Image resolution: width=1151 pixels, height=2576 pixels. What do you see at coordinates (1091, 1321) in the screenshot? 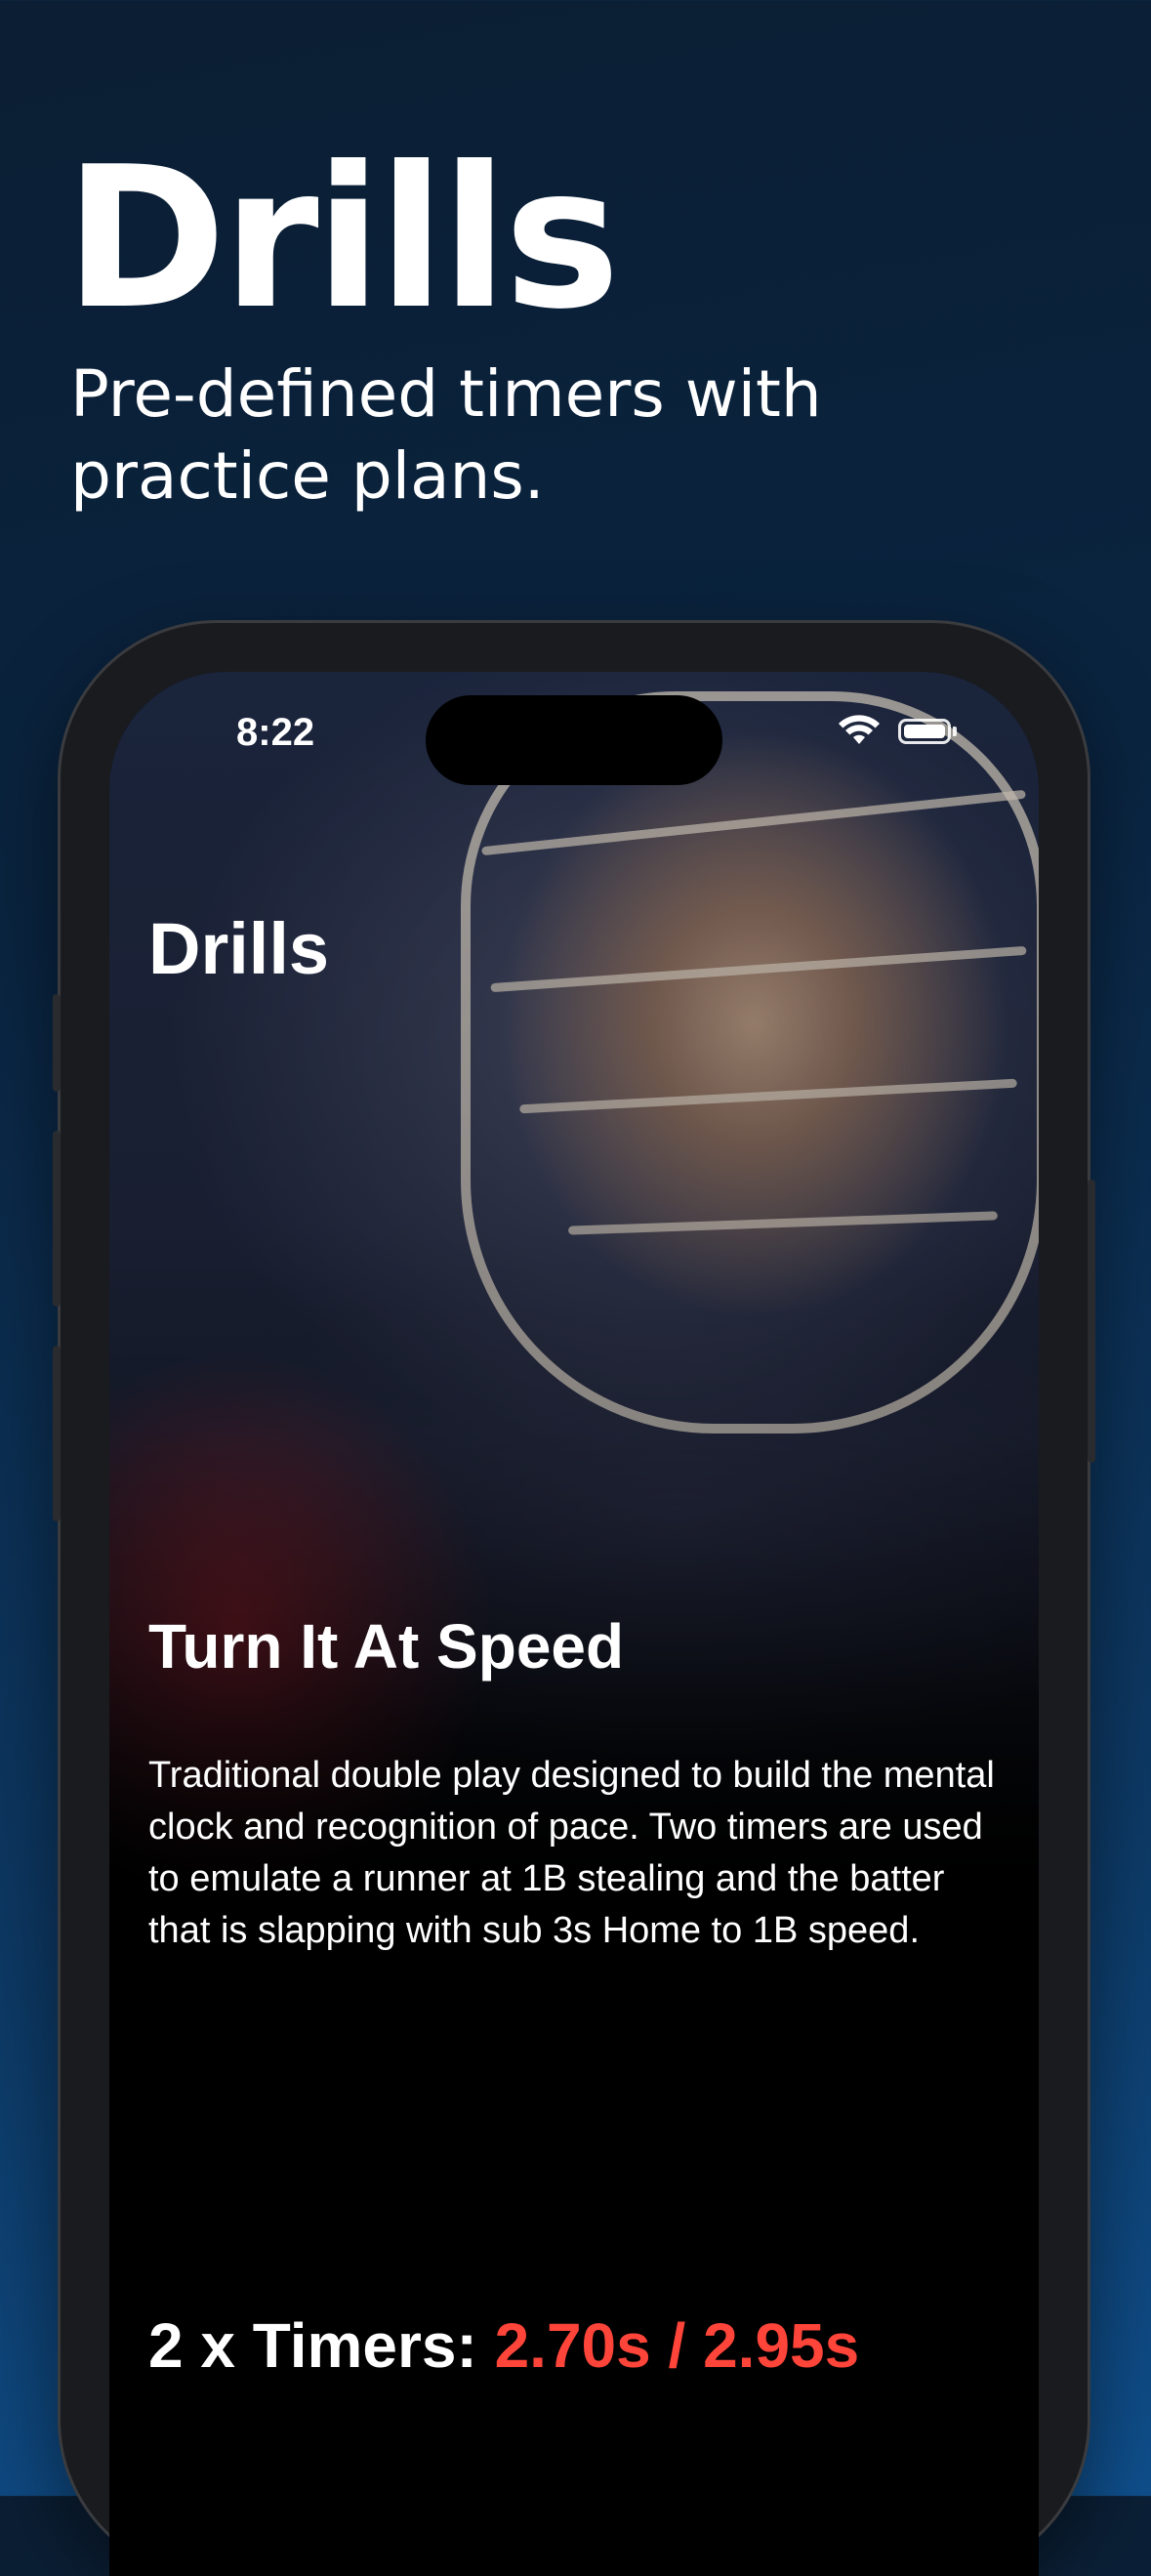
I see `power-button` at bounding box center [1091, 1321].